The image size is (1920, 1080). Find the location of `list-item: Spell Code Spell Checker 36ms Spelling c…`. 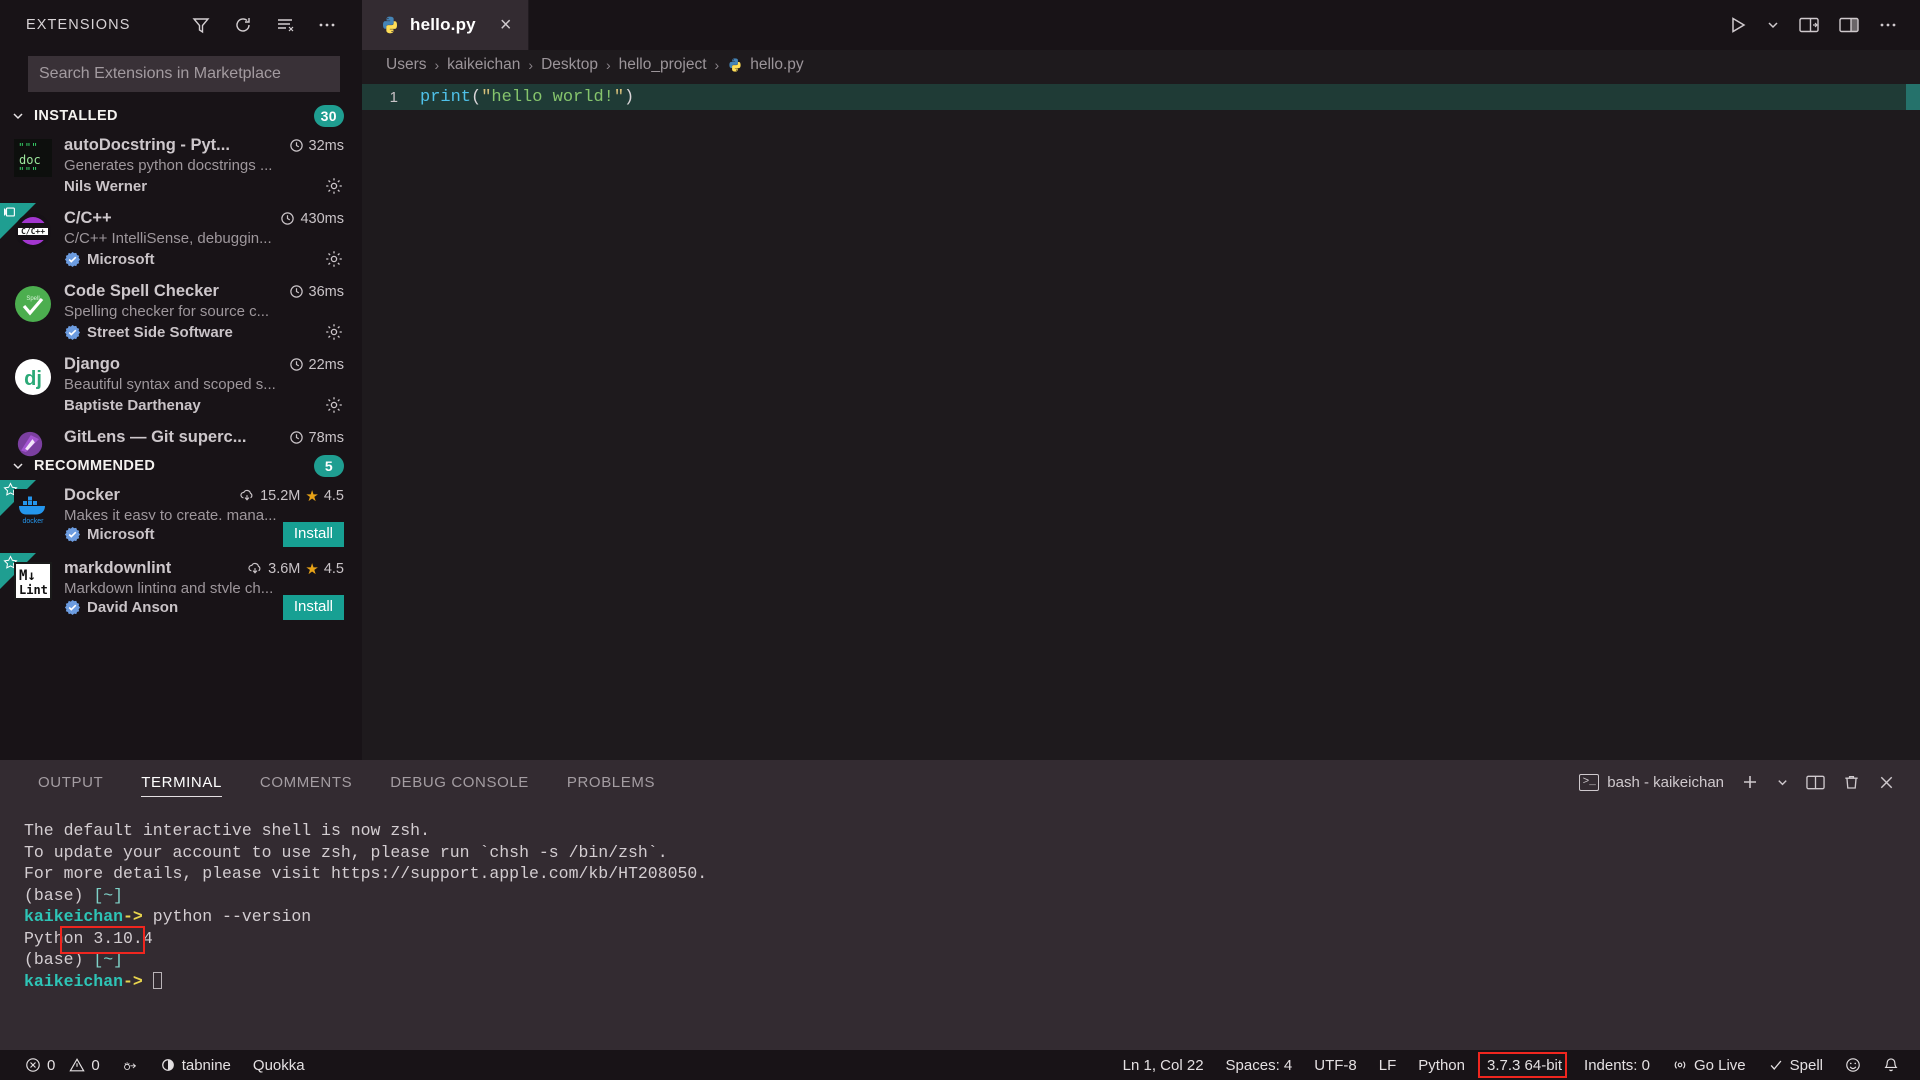

list-item: Spell Code Spell Checker 36ms Spelling c… is located at coordinates (181, 312).